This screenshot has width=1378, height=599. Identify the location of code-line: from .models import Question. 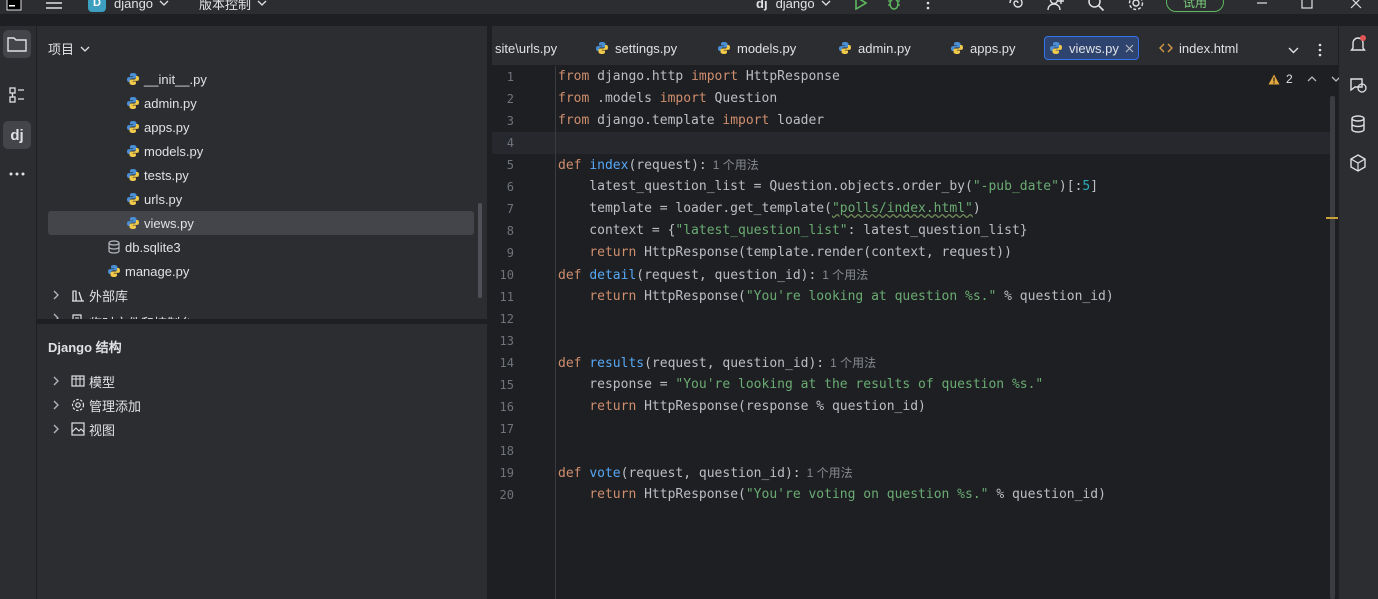
(667, 99).